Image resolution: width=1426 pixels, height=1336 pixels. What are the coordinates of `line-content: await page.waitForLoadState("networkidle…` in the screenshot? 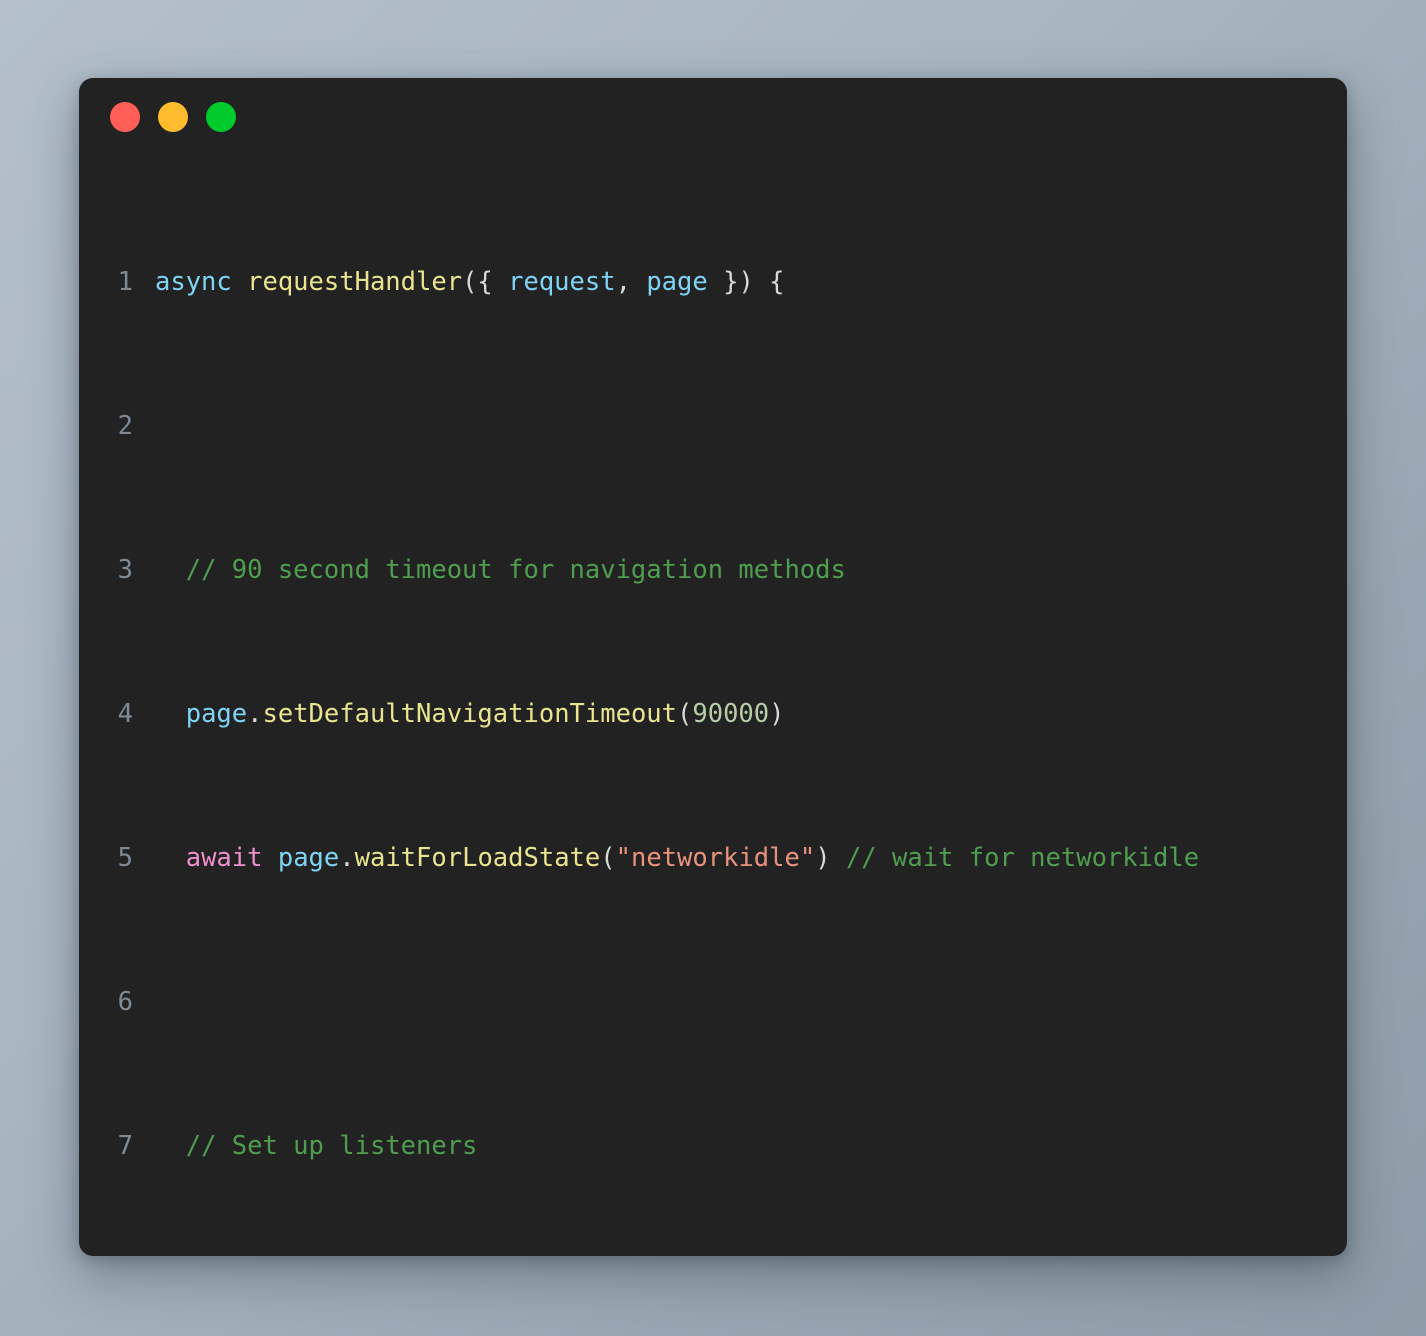 It's located at (692, 858).